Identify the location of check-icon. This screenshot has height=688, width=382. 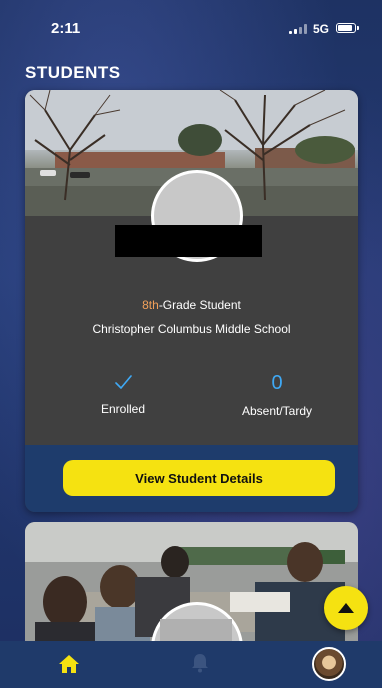
(123, 382).